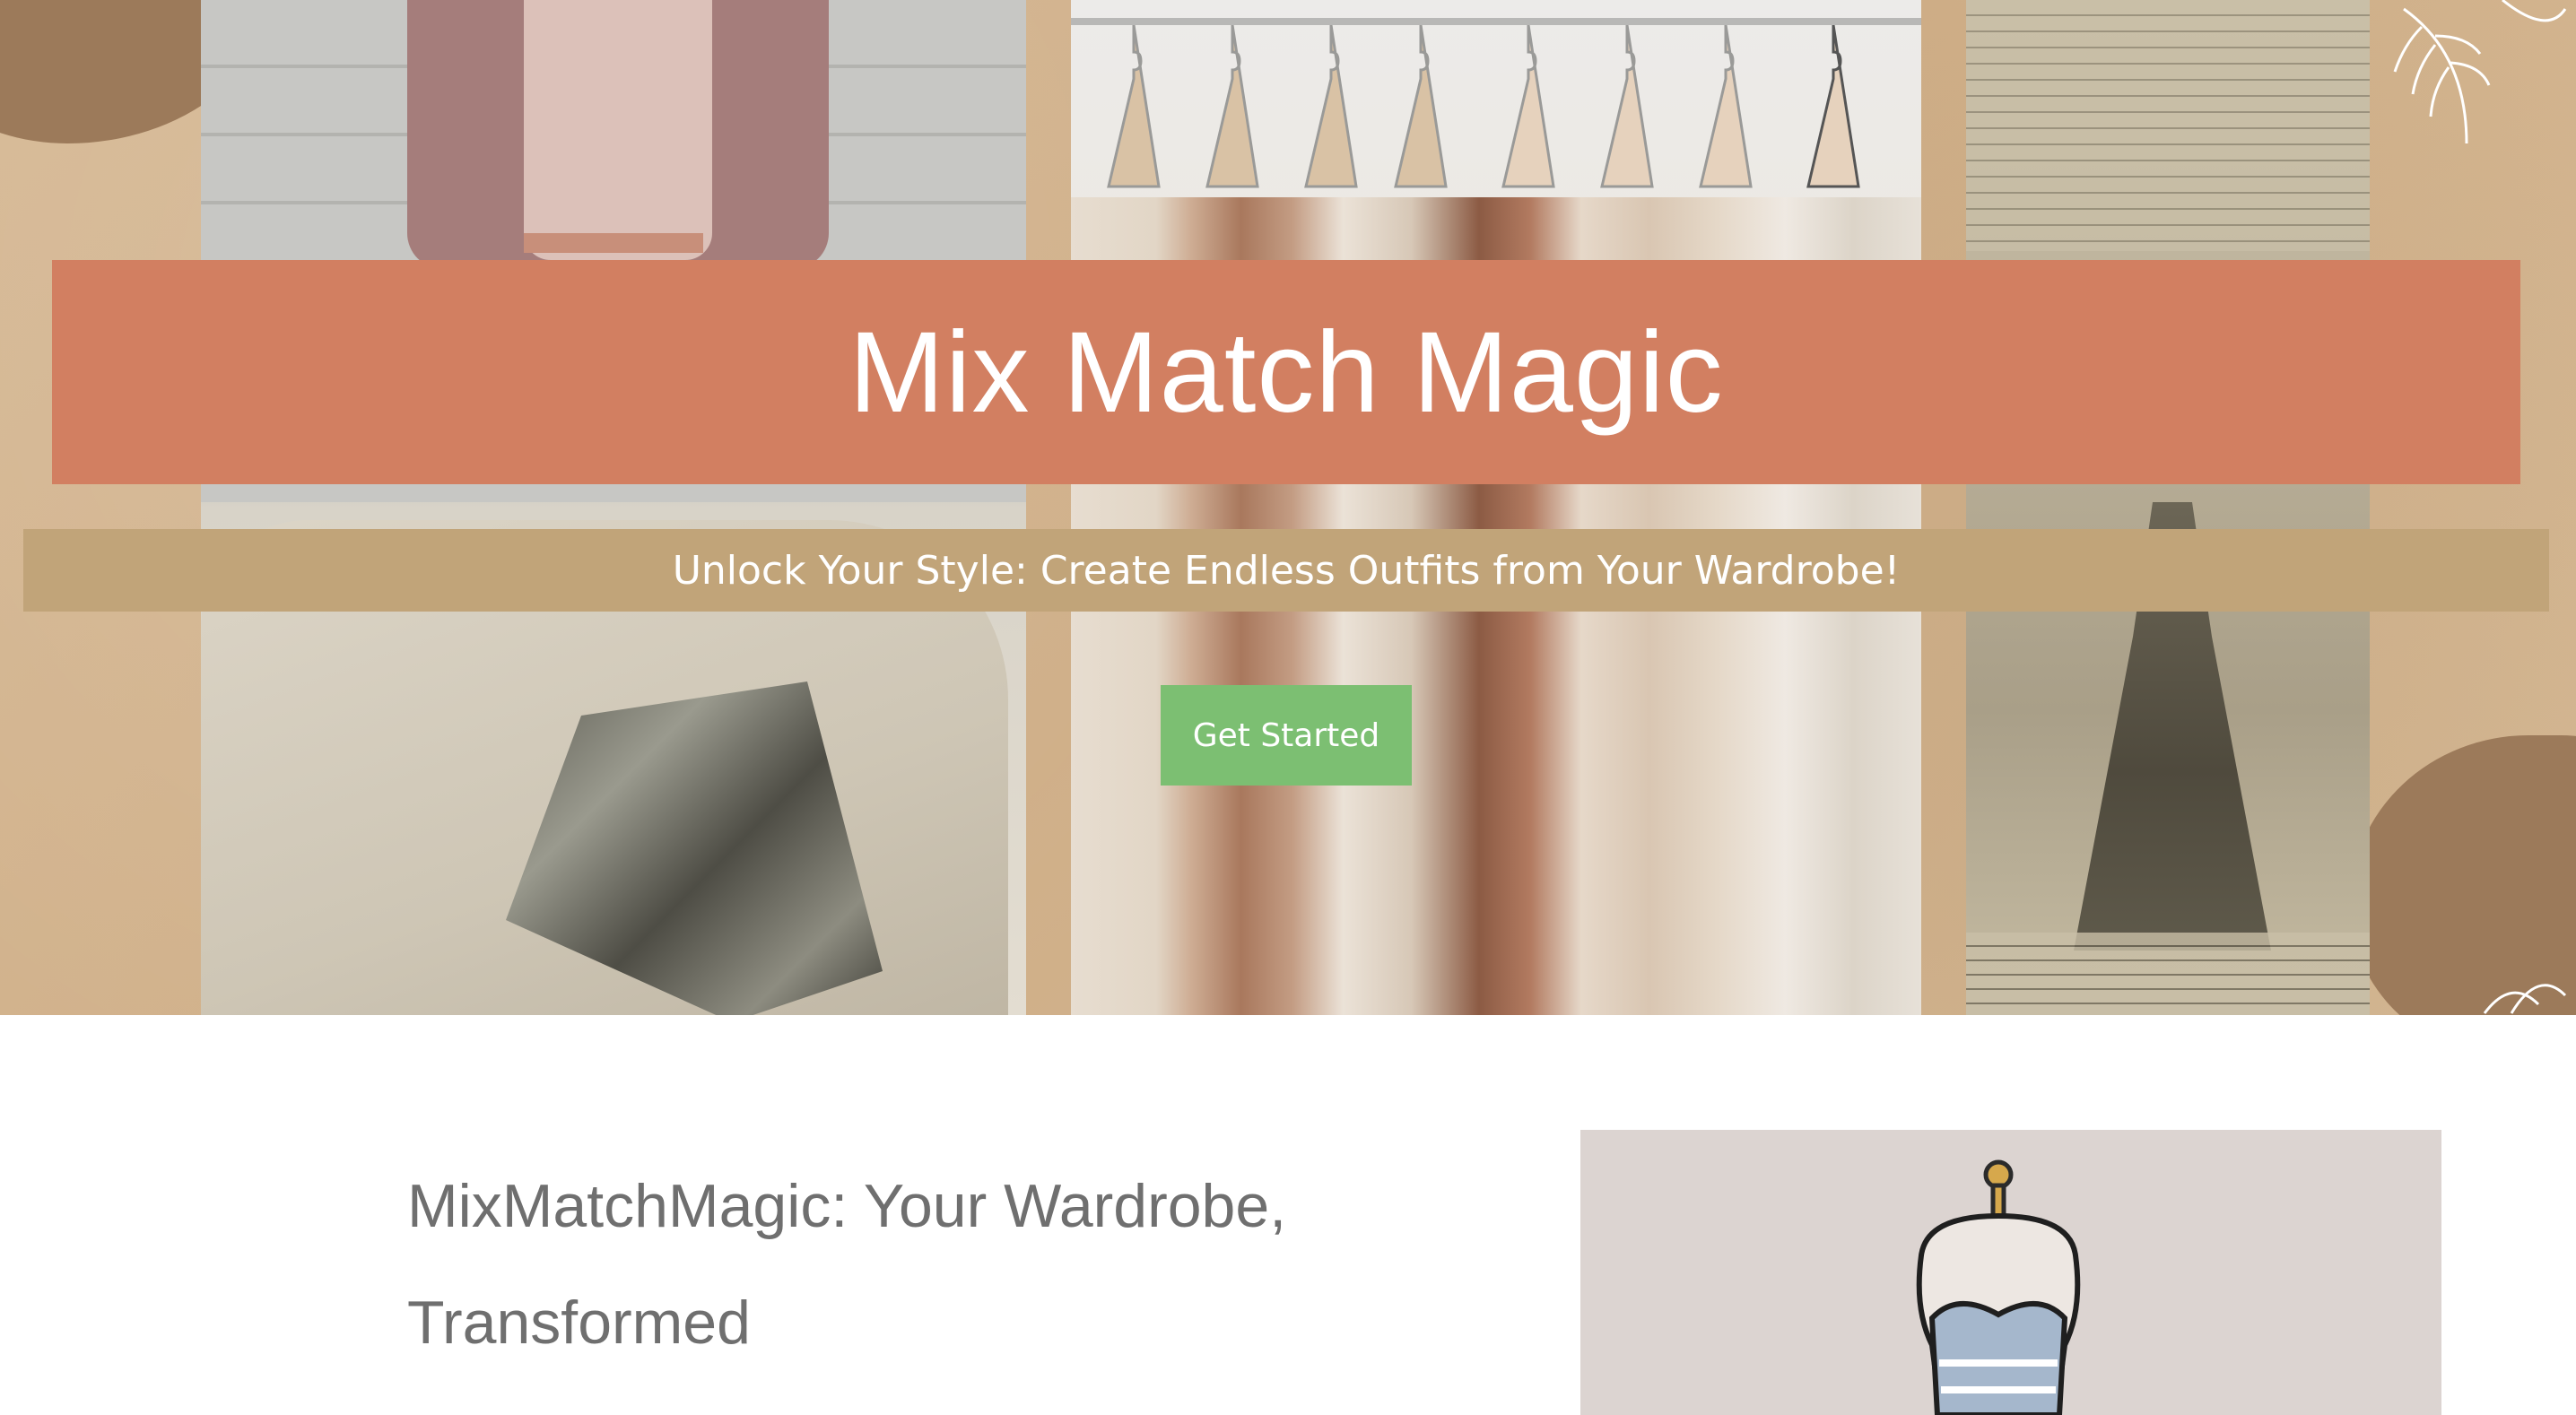 Image resolution: width=2576 pixels, height=1415 pixels. What do you see at coordinates (2168, 974) in the screenshot?
I see `vintage-caption-text` at bounding box center [2168, 974].